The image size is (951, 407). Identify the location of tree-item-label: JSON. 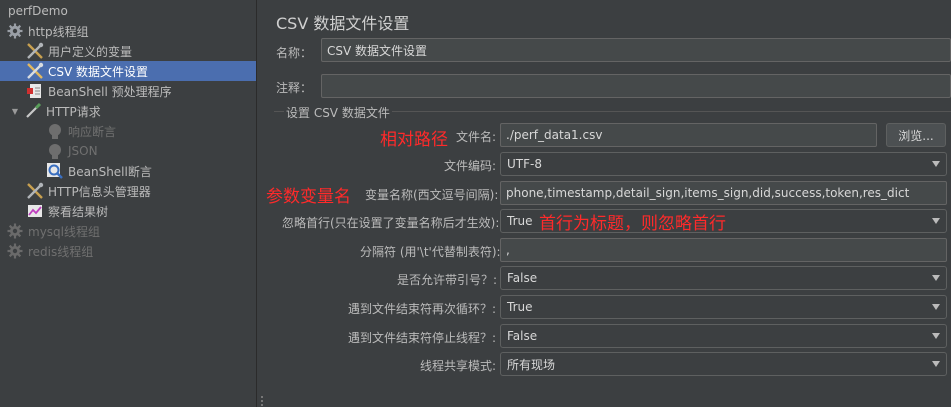
(83, 151).